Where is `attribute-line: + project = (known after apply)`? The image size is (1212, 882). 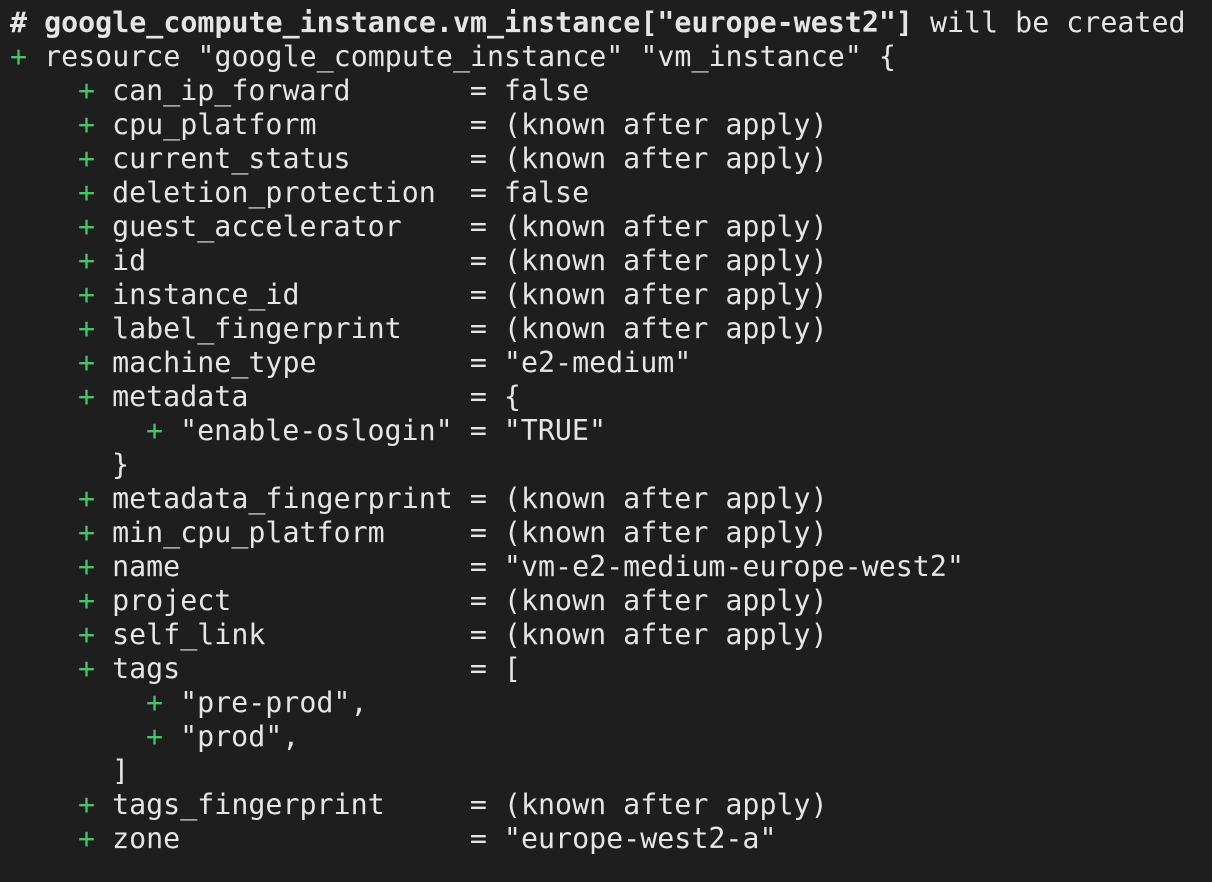 attribute-line: + project = (known after apply) is located at coordinates (611, 601).